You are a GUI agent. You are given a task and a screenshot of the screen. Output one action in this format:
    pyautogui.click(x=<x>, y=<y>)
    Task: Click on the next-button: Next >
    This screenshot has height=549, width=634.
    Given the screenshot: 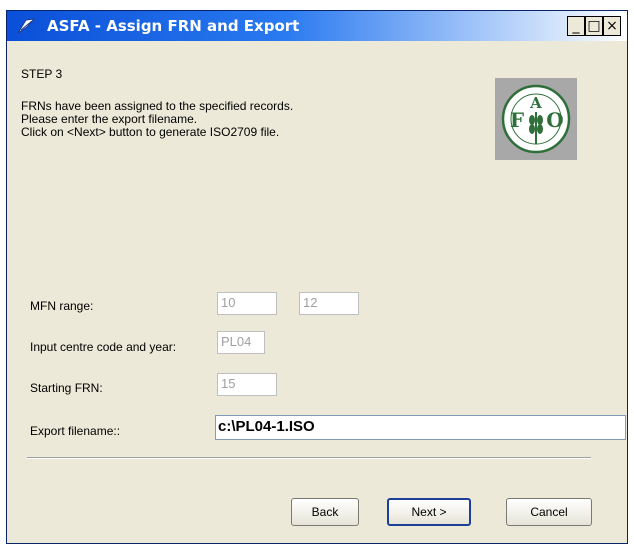 What is the action you would take?
    pyautogui.click(x=429, y=512)
    